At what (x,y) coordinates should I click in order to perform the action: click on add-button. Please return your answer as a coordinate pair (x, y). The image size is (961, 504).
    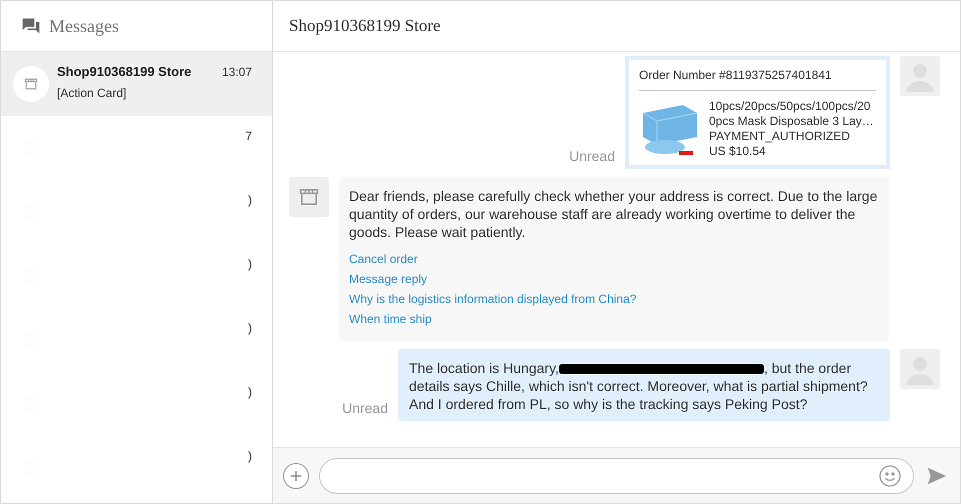
    Looking at the image, I should click on (296, 475).